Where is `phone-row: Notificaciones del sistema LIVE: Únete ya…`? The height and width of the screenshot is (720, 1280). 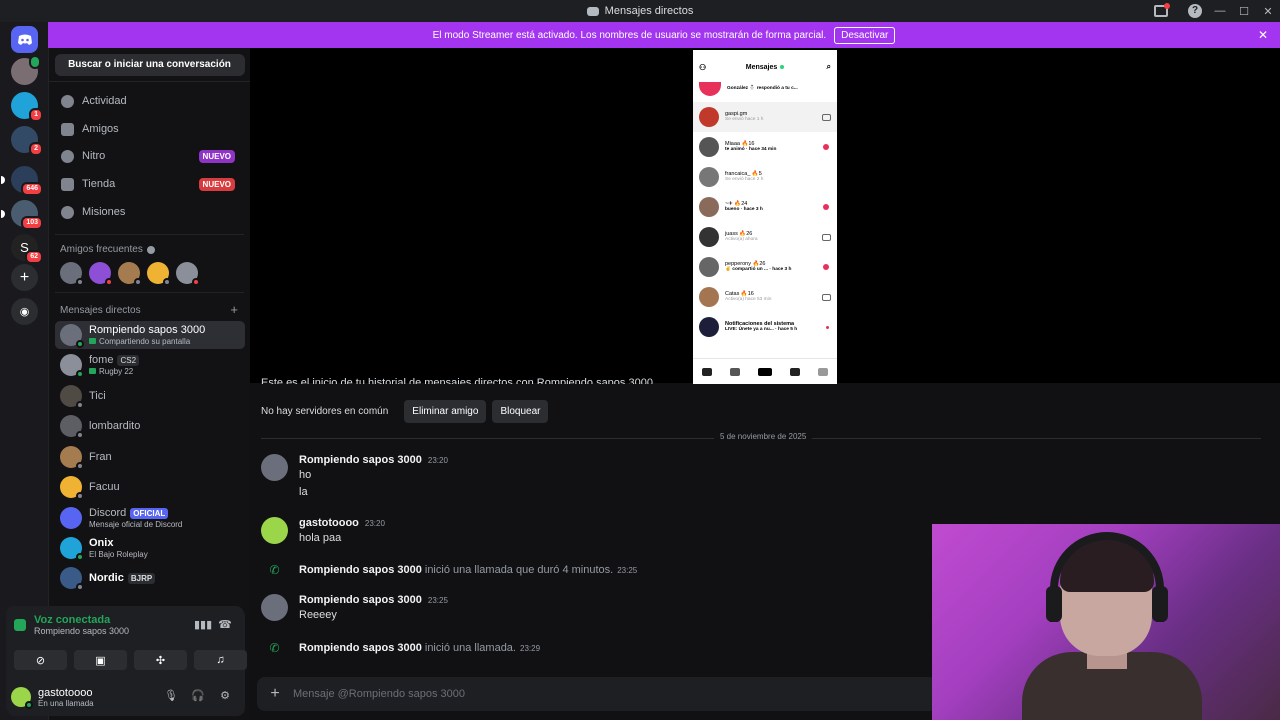
phone-row: Notificaciones del sistema LIVE: Únete ya… is located at coordinates (765, 327).